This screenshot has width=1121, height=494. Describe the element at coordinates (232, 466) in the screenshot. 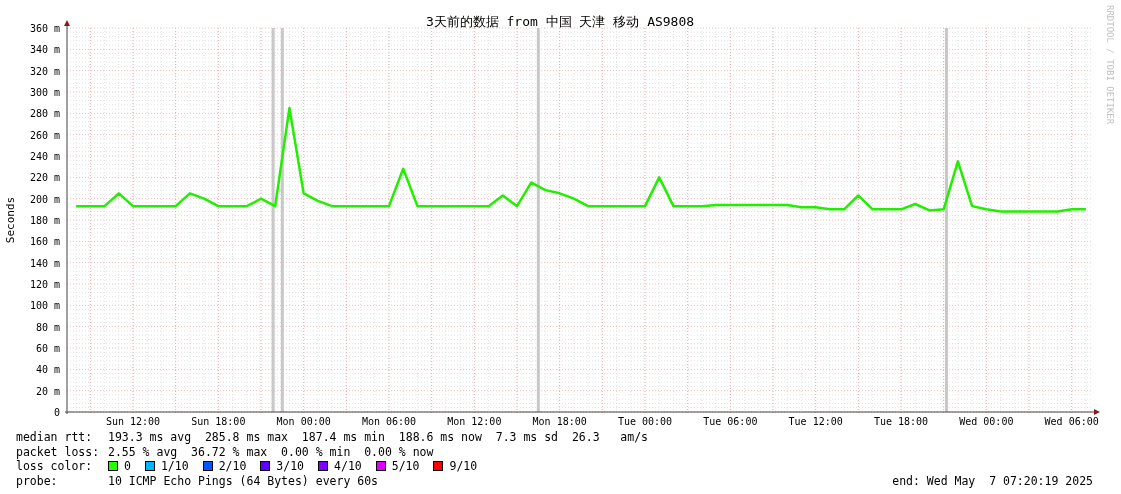

I see `legend-item-label: 2/10` at that location.